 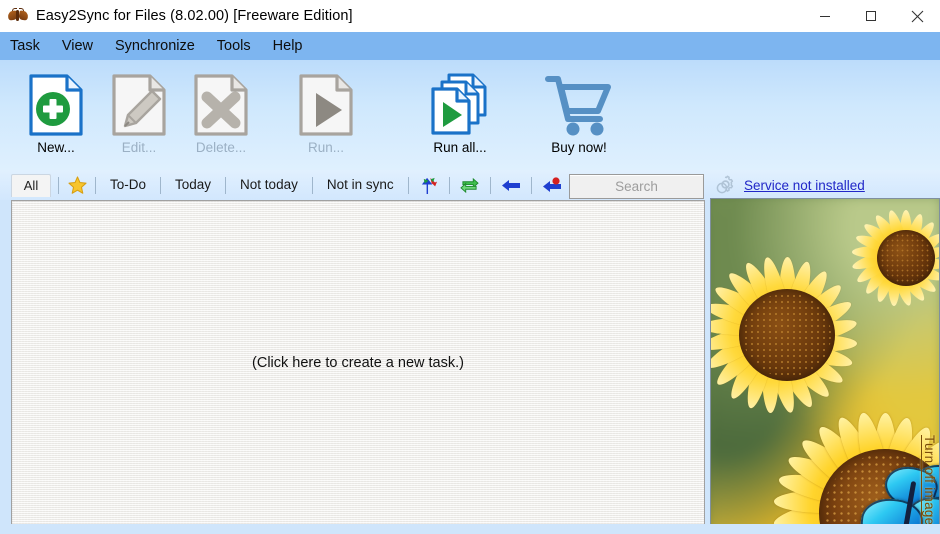 I want to click on window-bottom-filler, so click(x=470, y=529).